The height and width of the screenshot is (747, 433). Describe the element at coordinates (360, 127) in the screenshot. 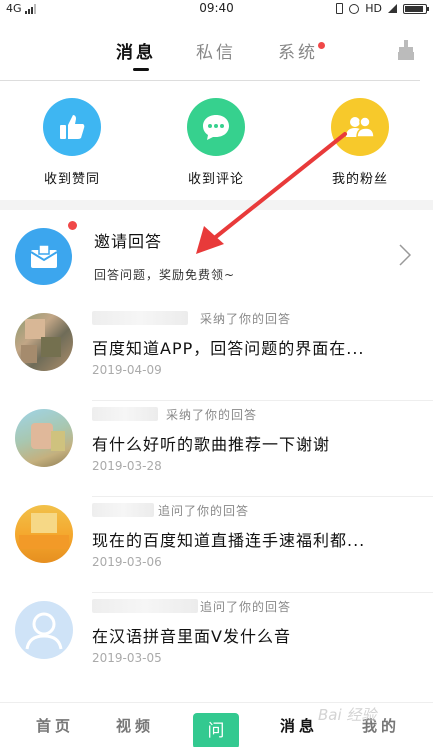

I see `fans-icon` at that location.